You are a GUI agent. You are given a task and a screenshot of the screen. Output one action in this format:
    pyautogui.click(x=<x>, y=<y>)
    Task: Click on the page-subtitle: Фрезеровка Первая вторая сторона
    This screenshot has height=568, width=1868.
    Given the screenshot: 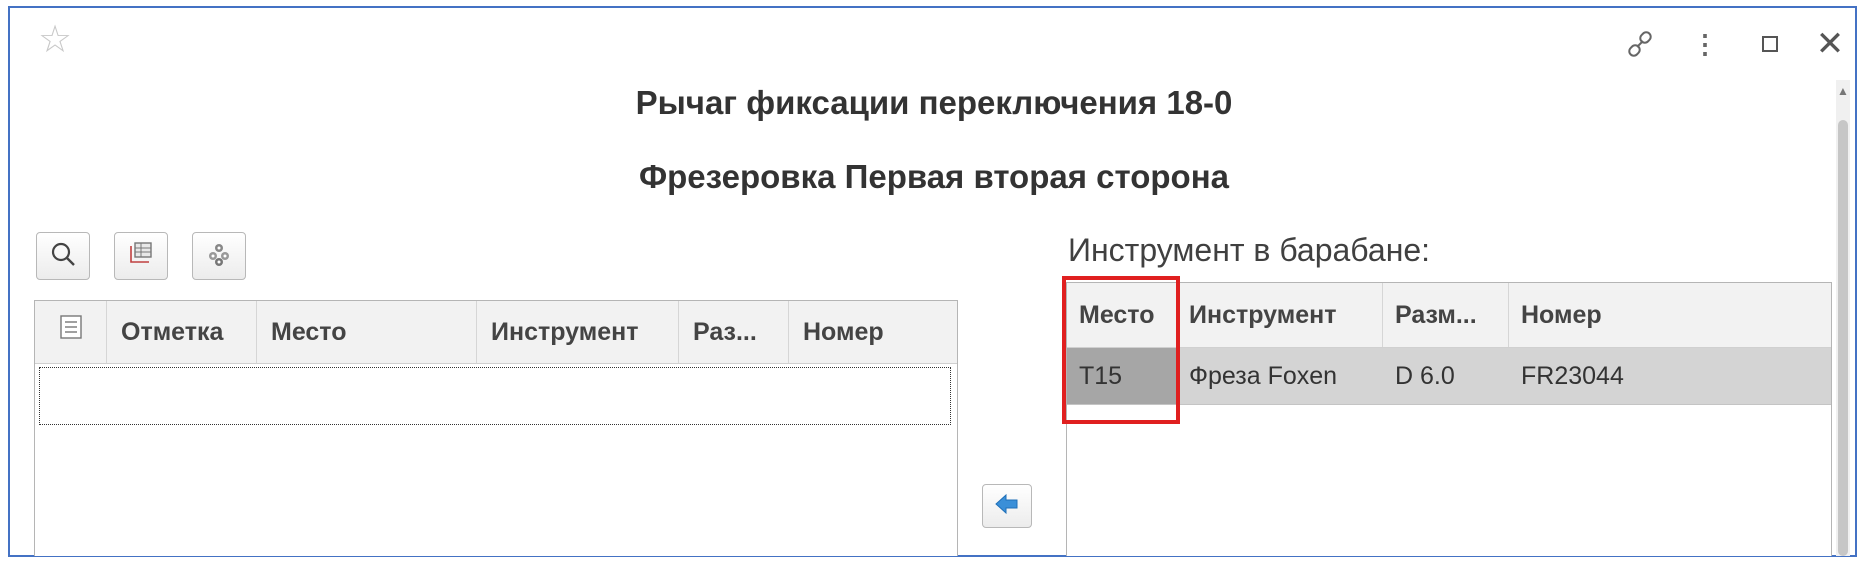 What is the action you would take?
    pyautogui.click(x=933, y=176)
    